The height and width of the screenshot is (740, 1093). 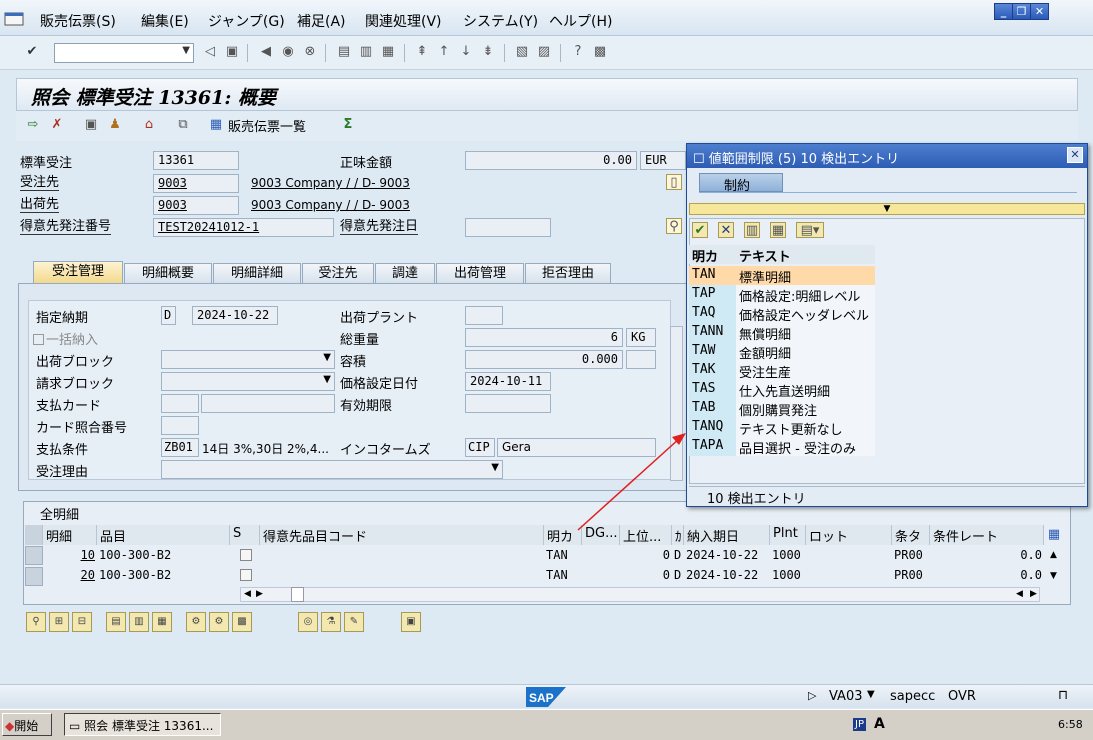 What do you see at coordinates (70, 576) in the screenshot?
I see `item-number-cell: 20` at bounding box center [70, 576].